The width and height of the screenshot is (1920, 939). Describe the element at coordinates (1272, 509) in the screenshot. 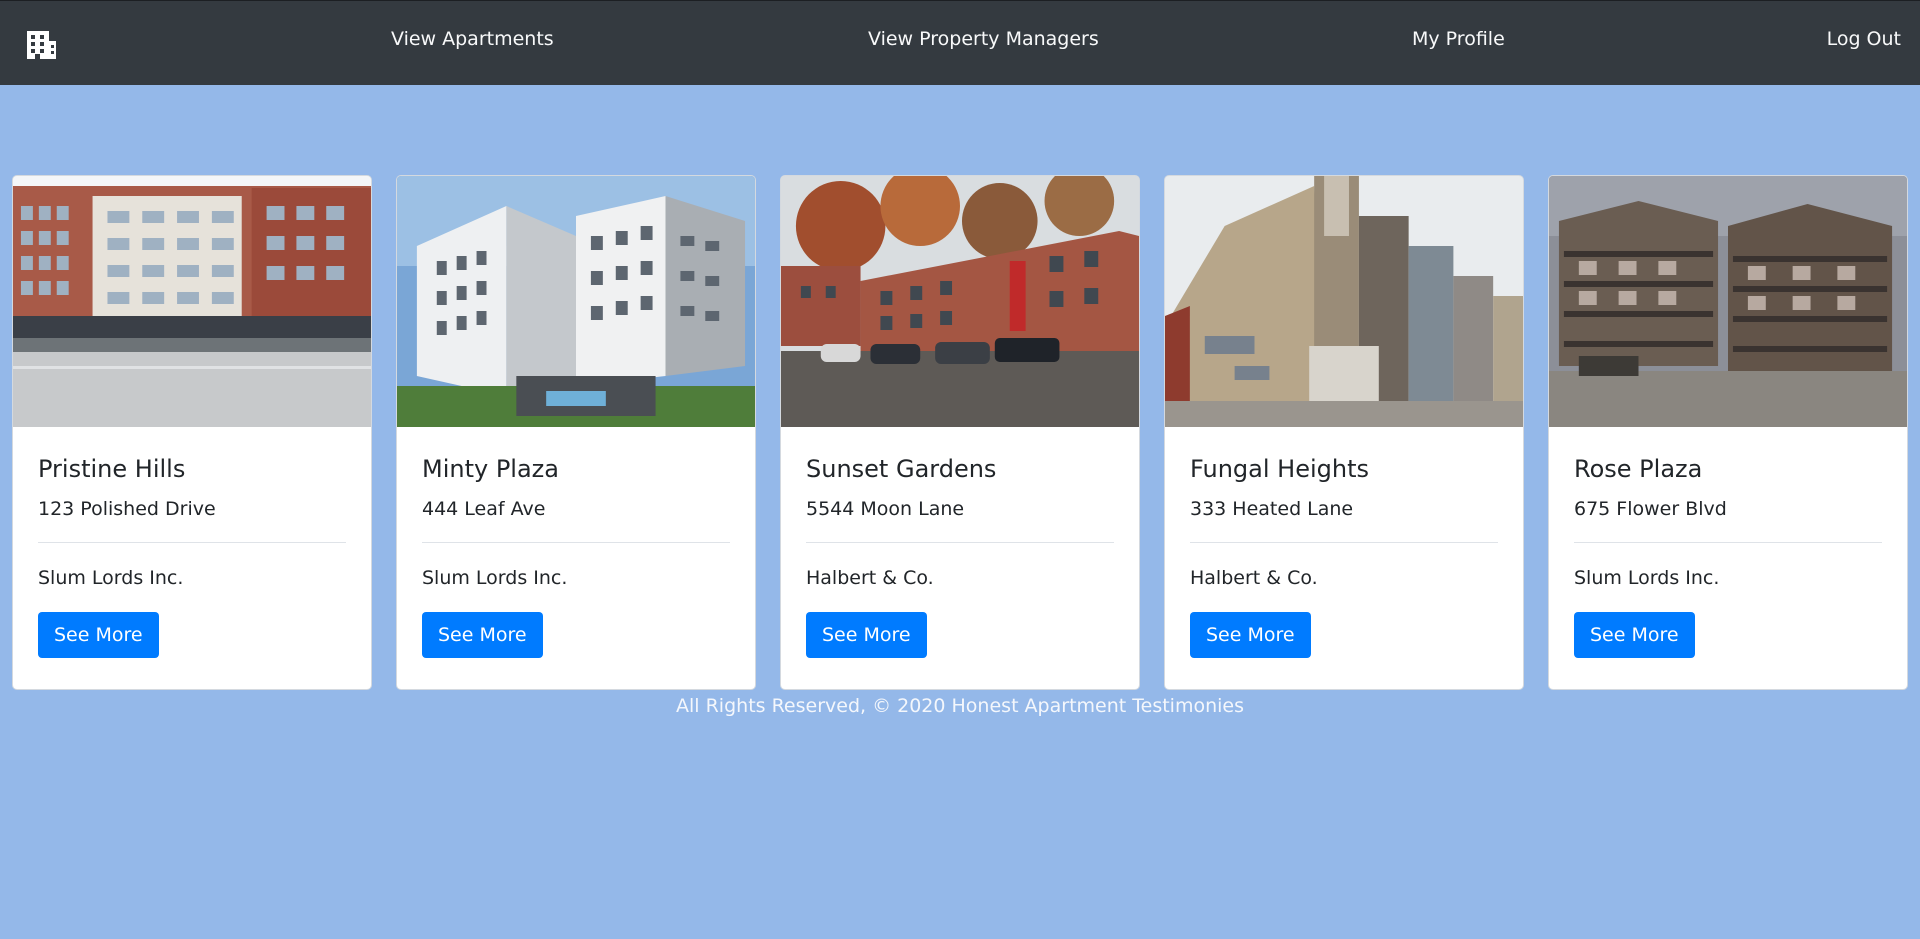

I see `card-address: 333 Heated Lane` at that location.